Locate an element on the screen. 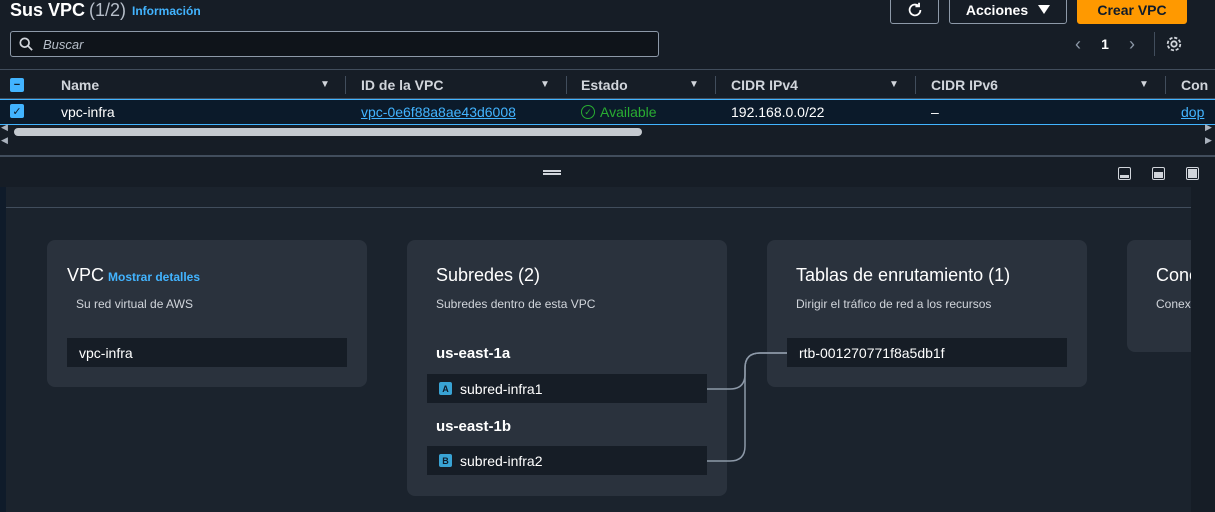 Image resolution: width=1215 pixels, height=512 pixels. column-label: ID de la VPC is located at coordinates (402, 84).